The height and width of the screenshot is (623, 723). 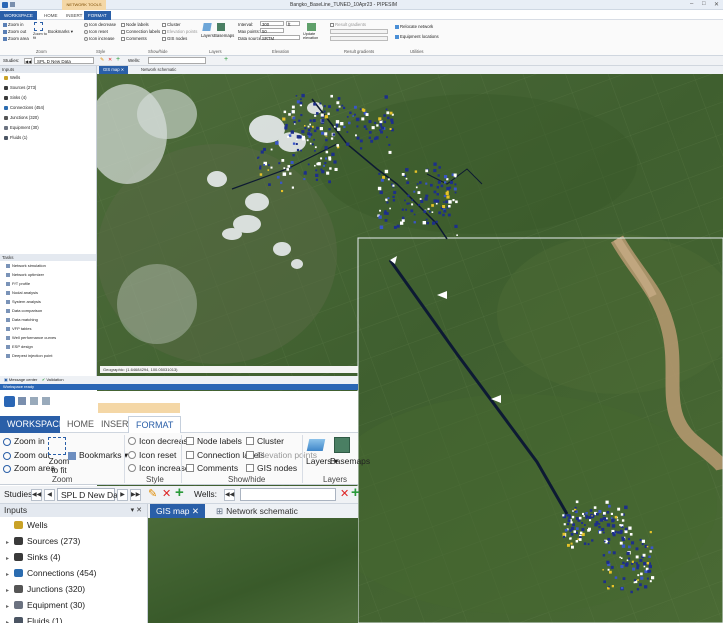 What do you see at coordinates (48, 138) in the screenshot?
I see `input-item: Fluids (1)` at bounding box center [48, 138].